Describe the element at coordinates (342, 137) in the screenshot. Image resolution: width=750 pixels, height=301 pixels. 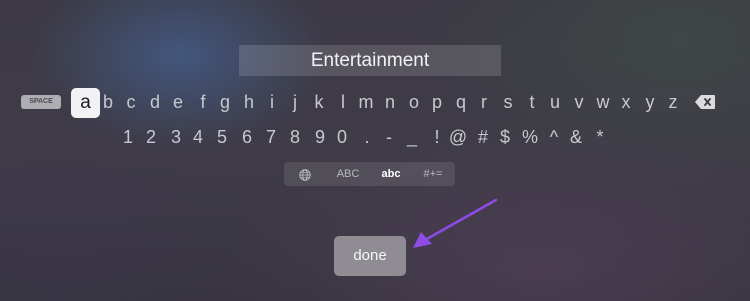
I see `symbol-key-9: 0` at that location.